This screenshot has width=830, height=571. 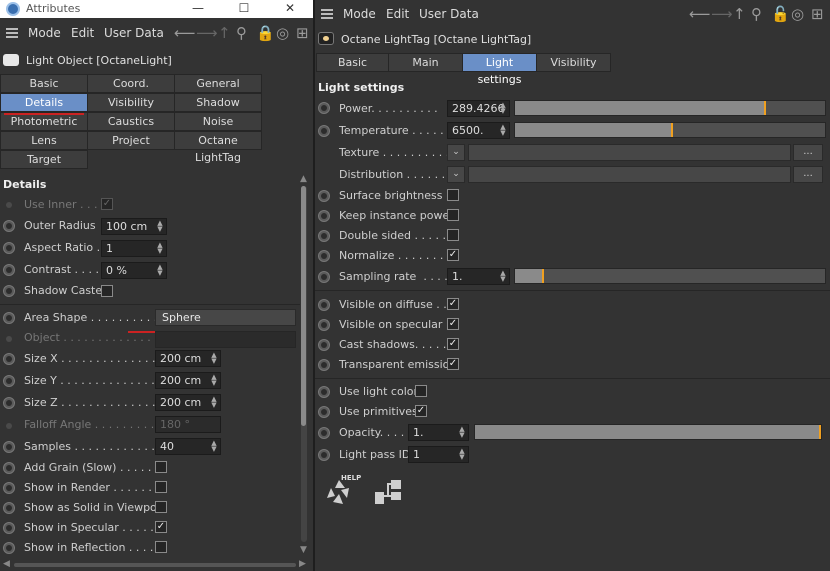 What do you see at coordinates (244, 9) in the screenshot?
I see `maximize-button: ☐` at bounding box center [244, 9].